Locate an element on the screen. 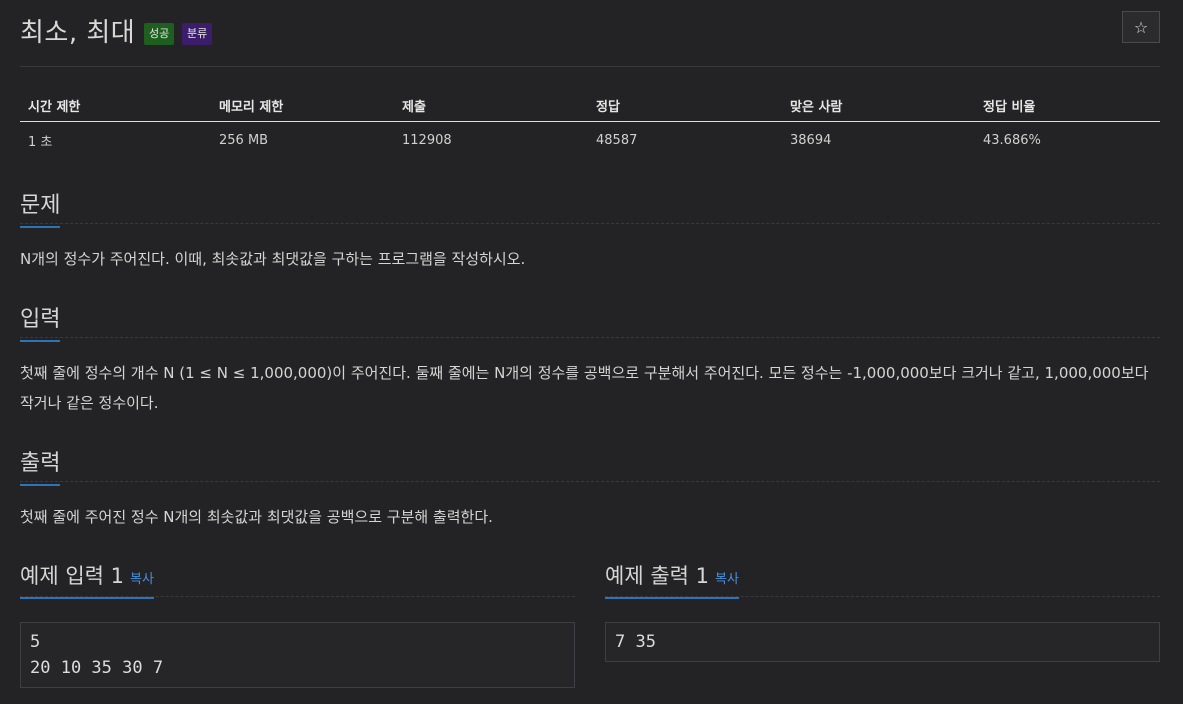 The image size is (1183, 704). input-section-header: 입력 is located at coordinates (590, 321).